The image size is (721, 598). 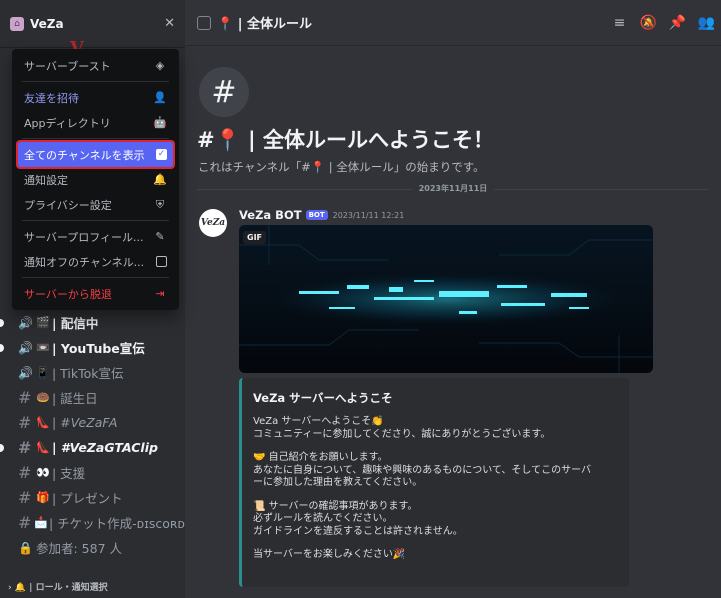 I want to click on menu-item-shield: プライバシー設定 ⛨, so click(x=95, y=204).